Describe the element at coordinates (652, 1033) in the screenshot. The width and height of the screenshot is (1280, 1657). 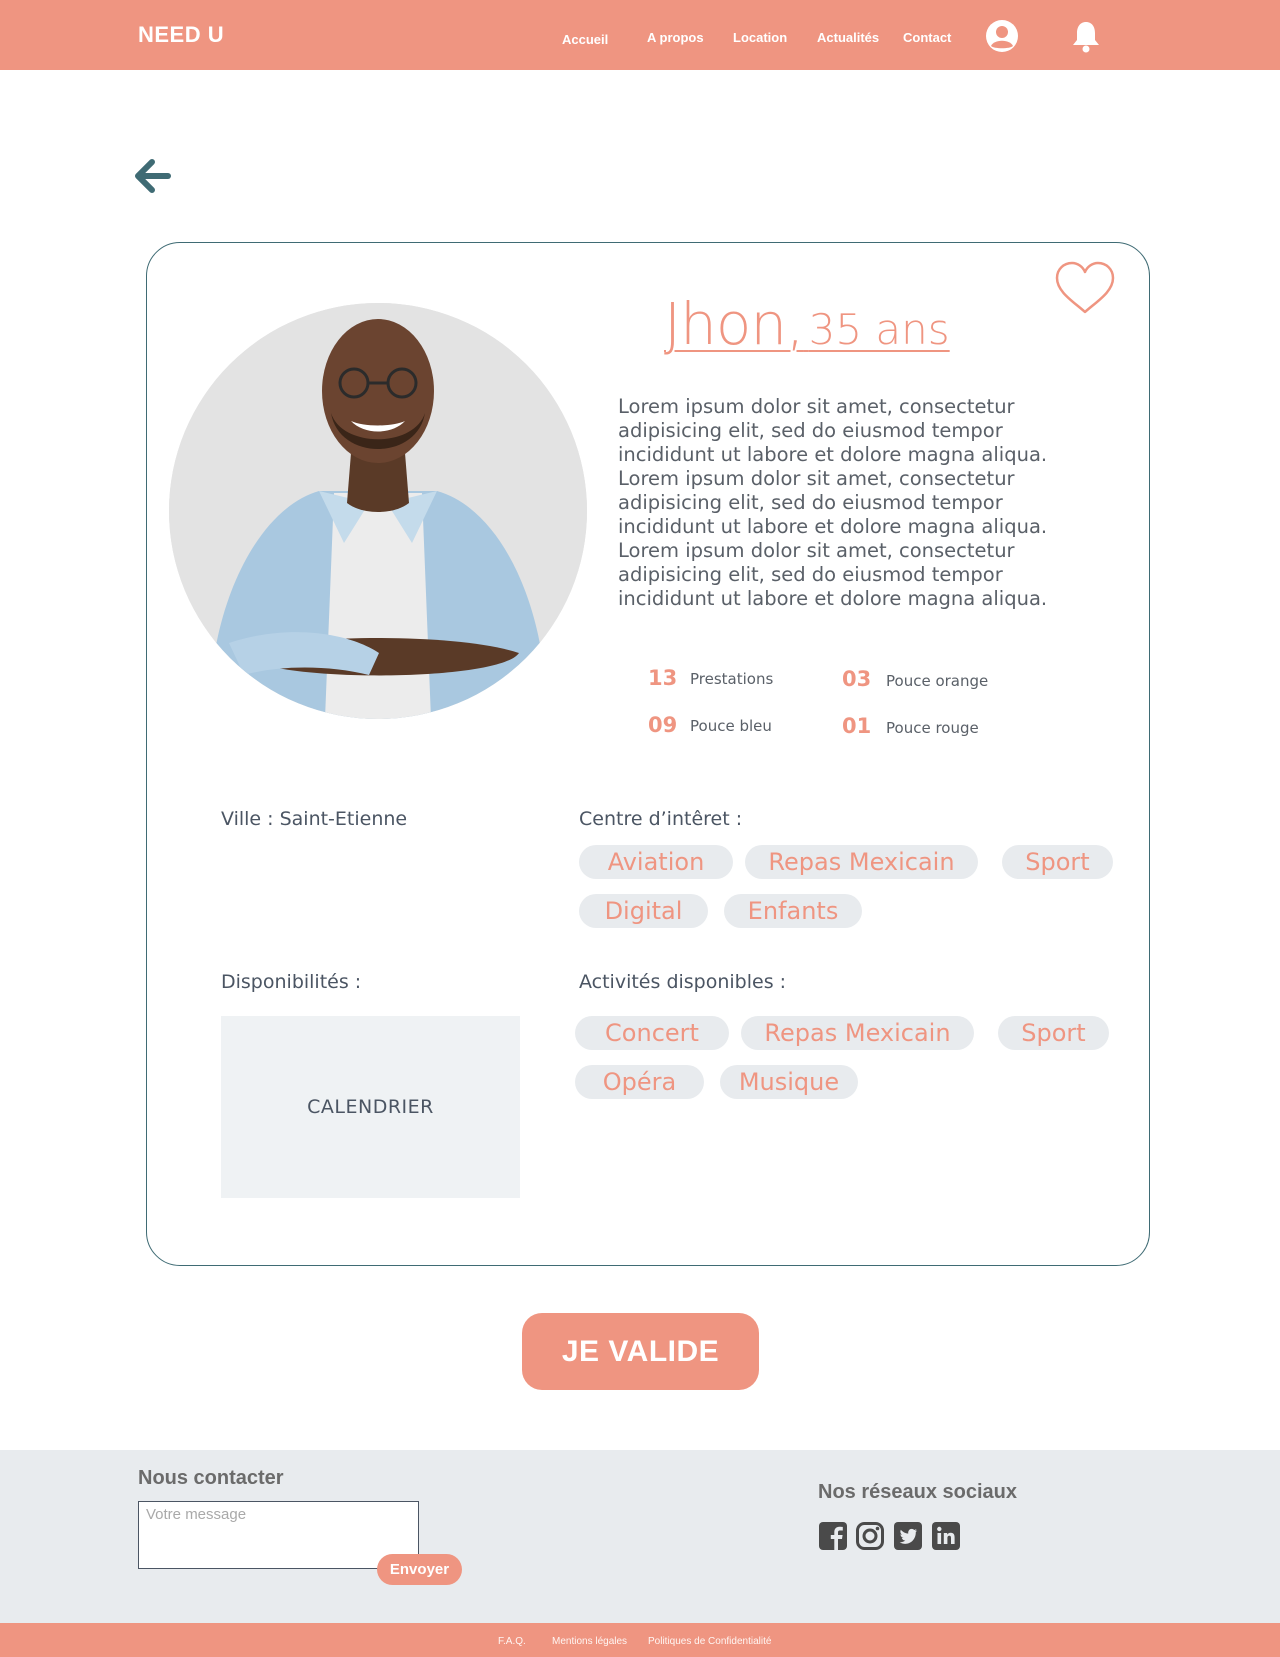
I see `activity-tag: Concert` at that location.